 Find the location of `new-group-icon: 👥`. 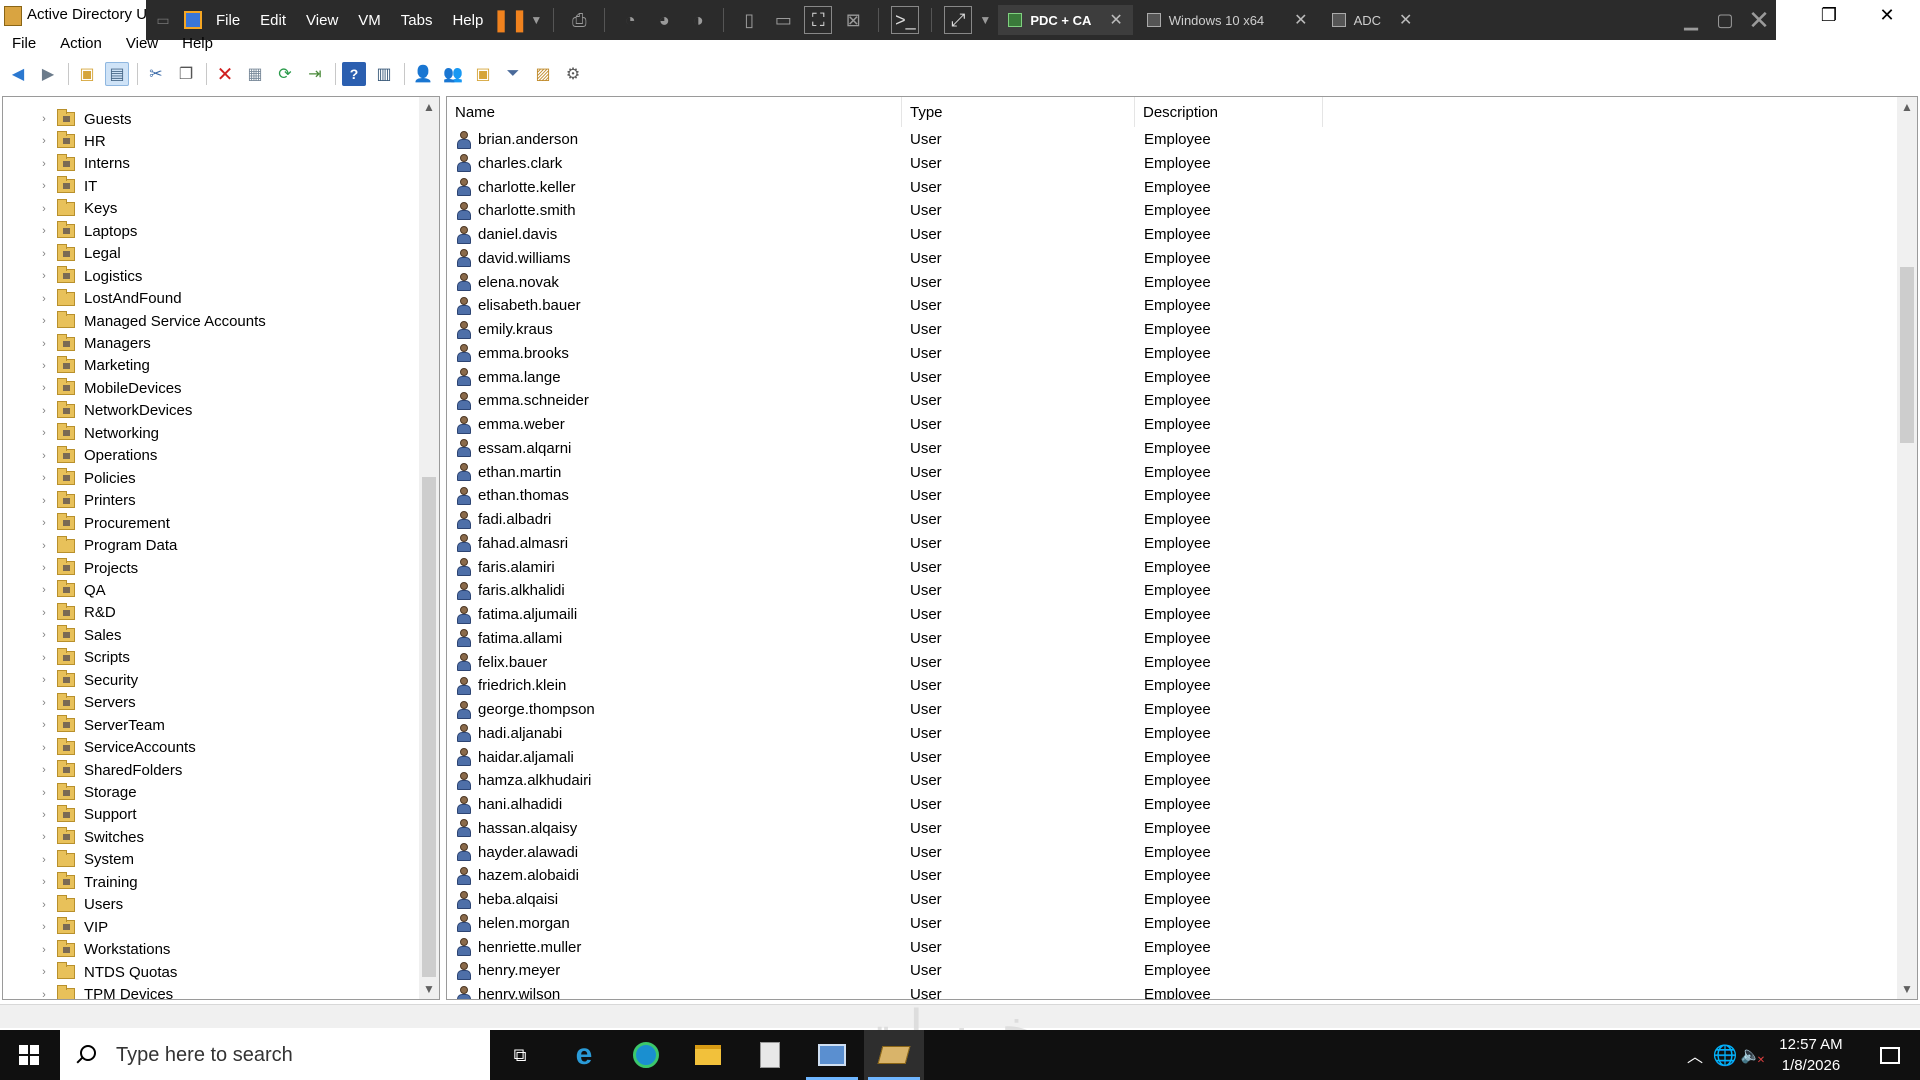

new-group-icon: 👥 is located at coordinates (453, 74).